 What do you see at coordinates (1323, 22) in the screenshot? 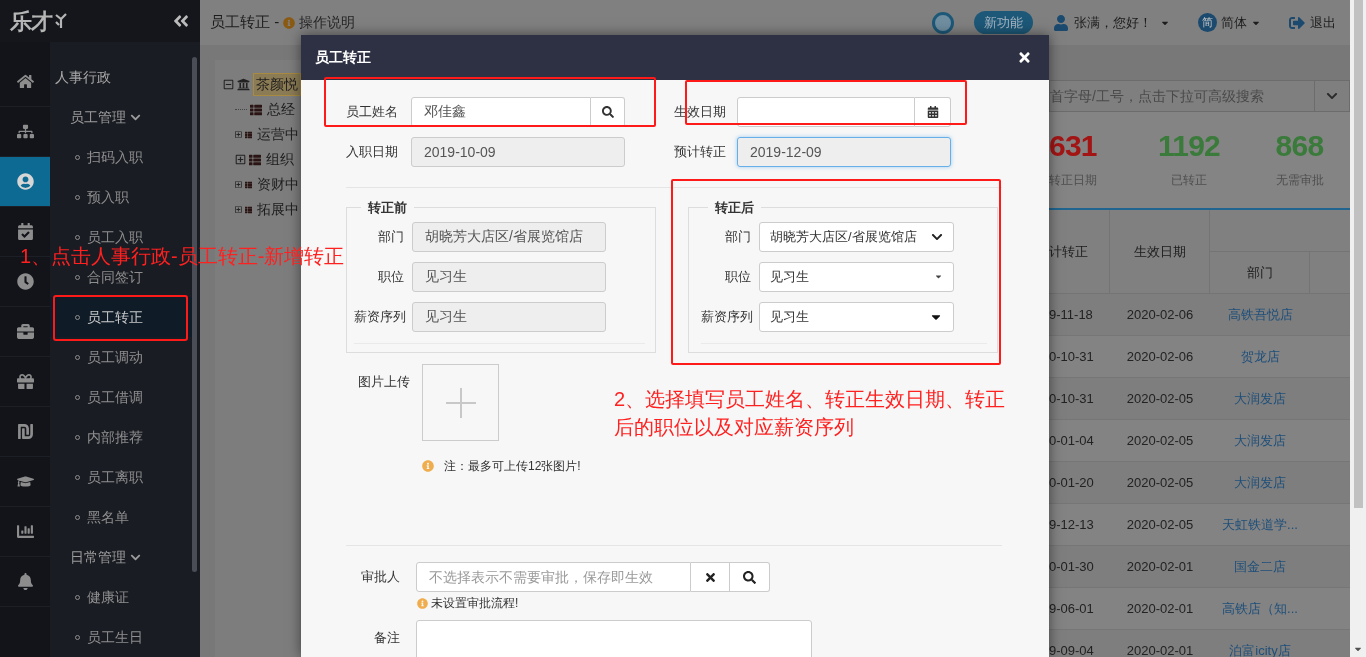
I see `logout-link: 退出` at bounding box center [1323, 22].